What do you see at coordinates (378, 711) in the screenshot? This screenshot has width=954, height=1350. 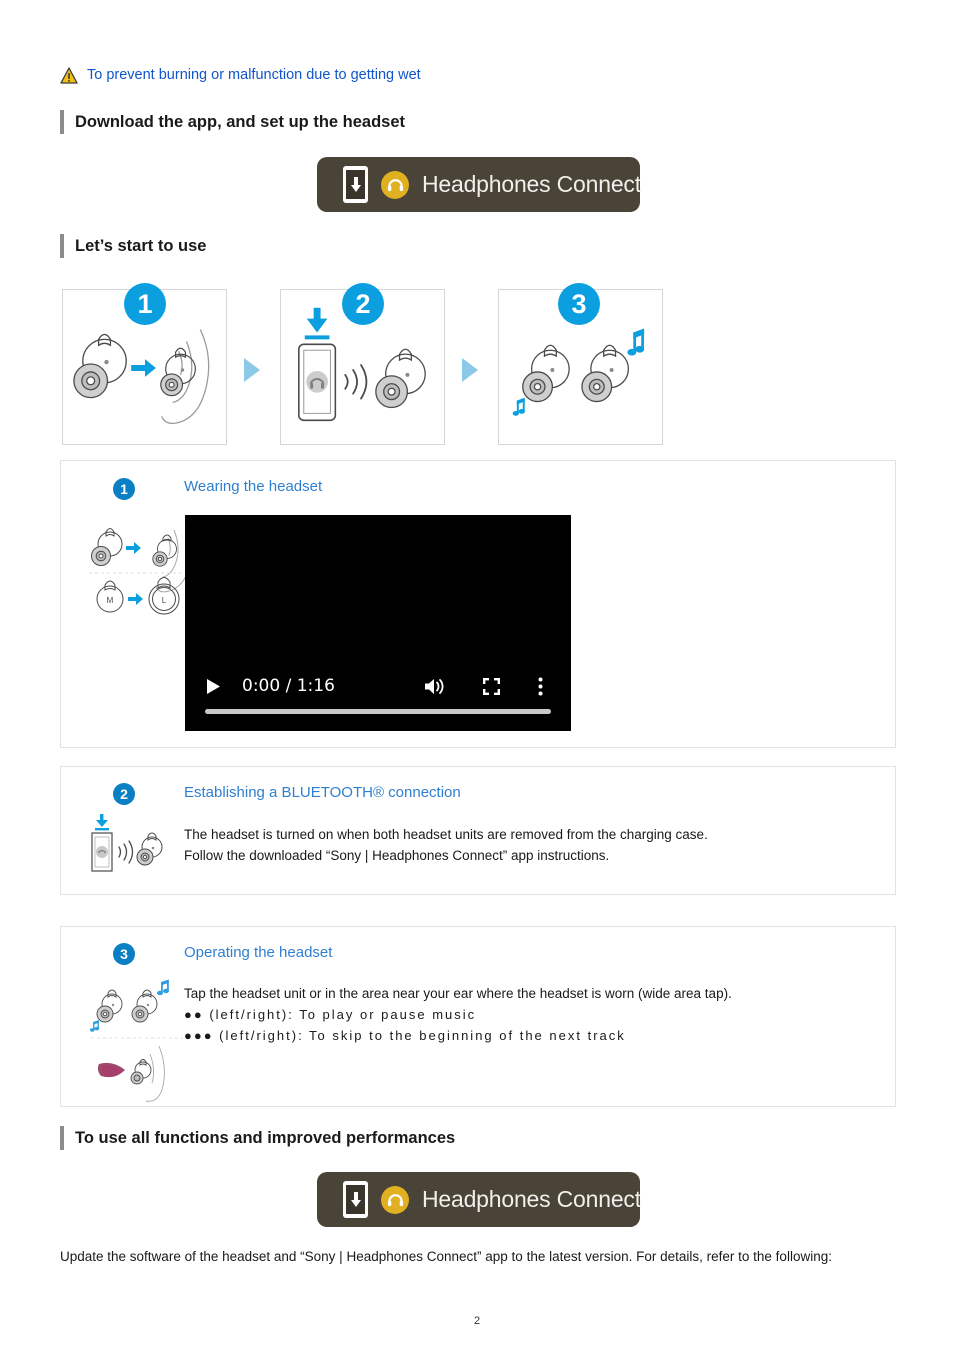 I see `video-progress-bar` at bounding box center [378, 711].